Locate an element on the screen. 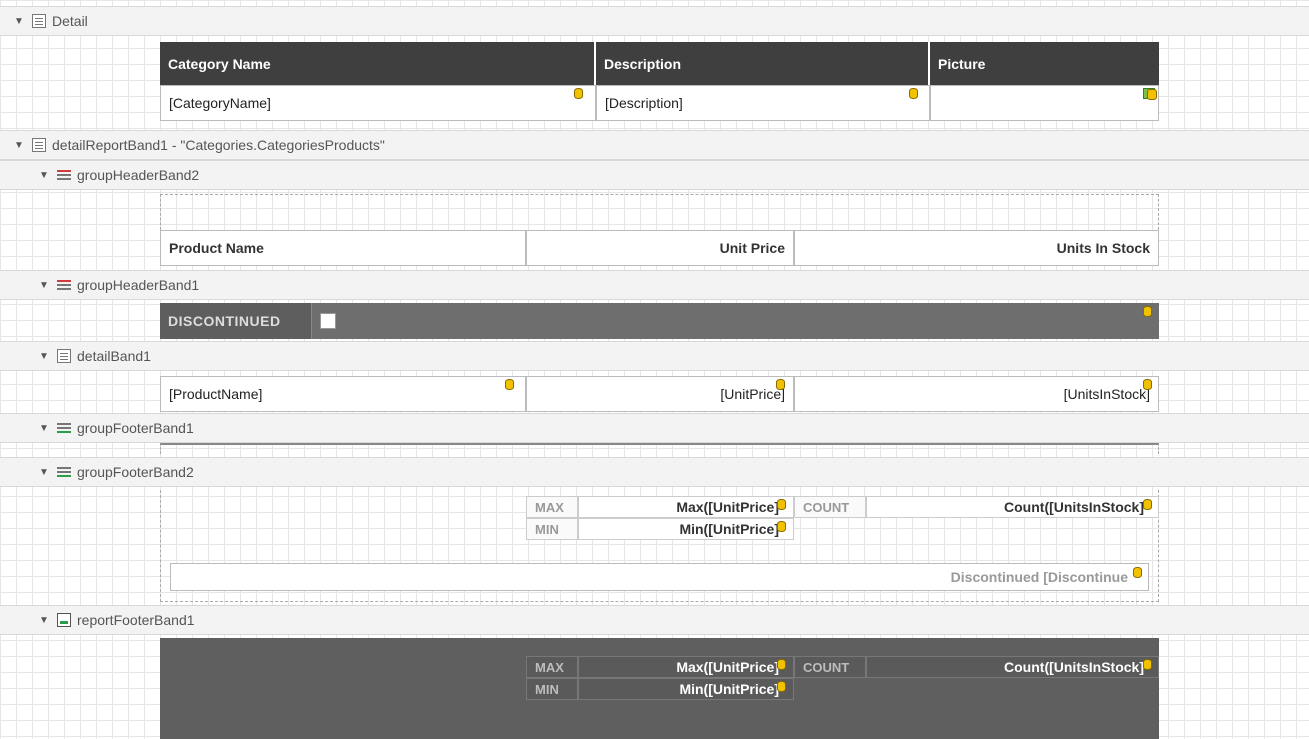 This screenshot has height=739, width=1309. band-title: groupFooterBand1 is located at coordinates (135, 428).